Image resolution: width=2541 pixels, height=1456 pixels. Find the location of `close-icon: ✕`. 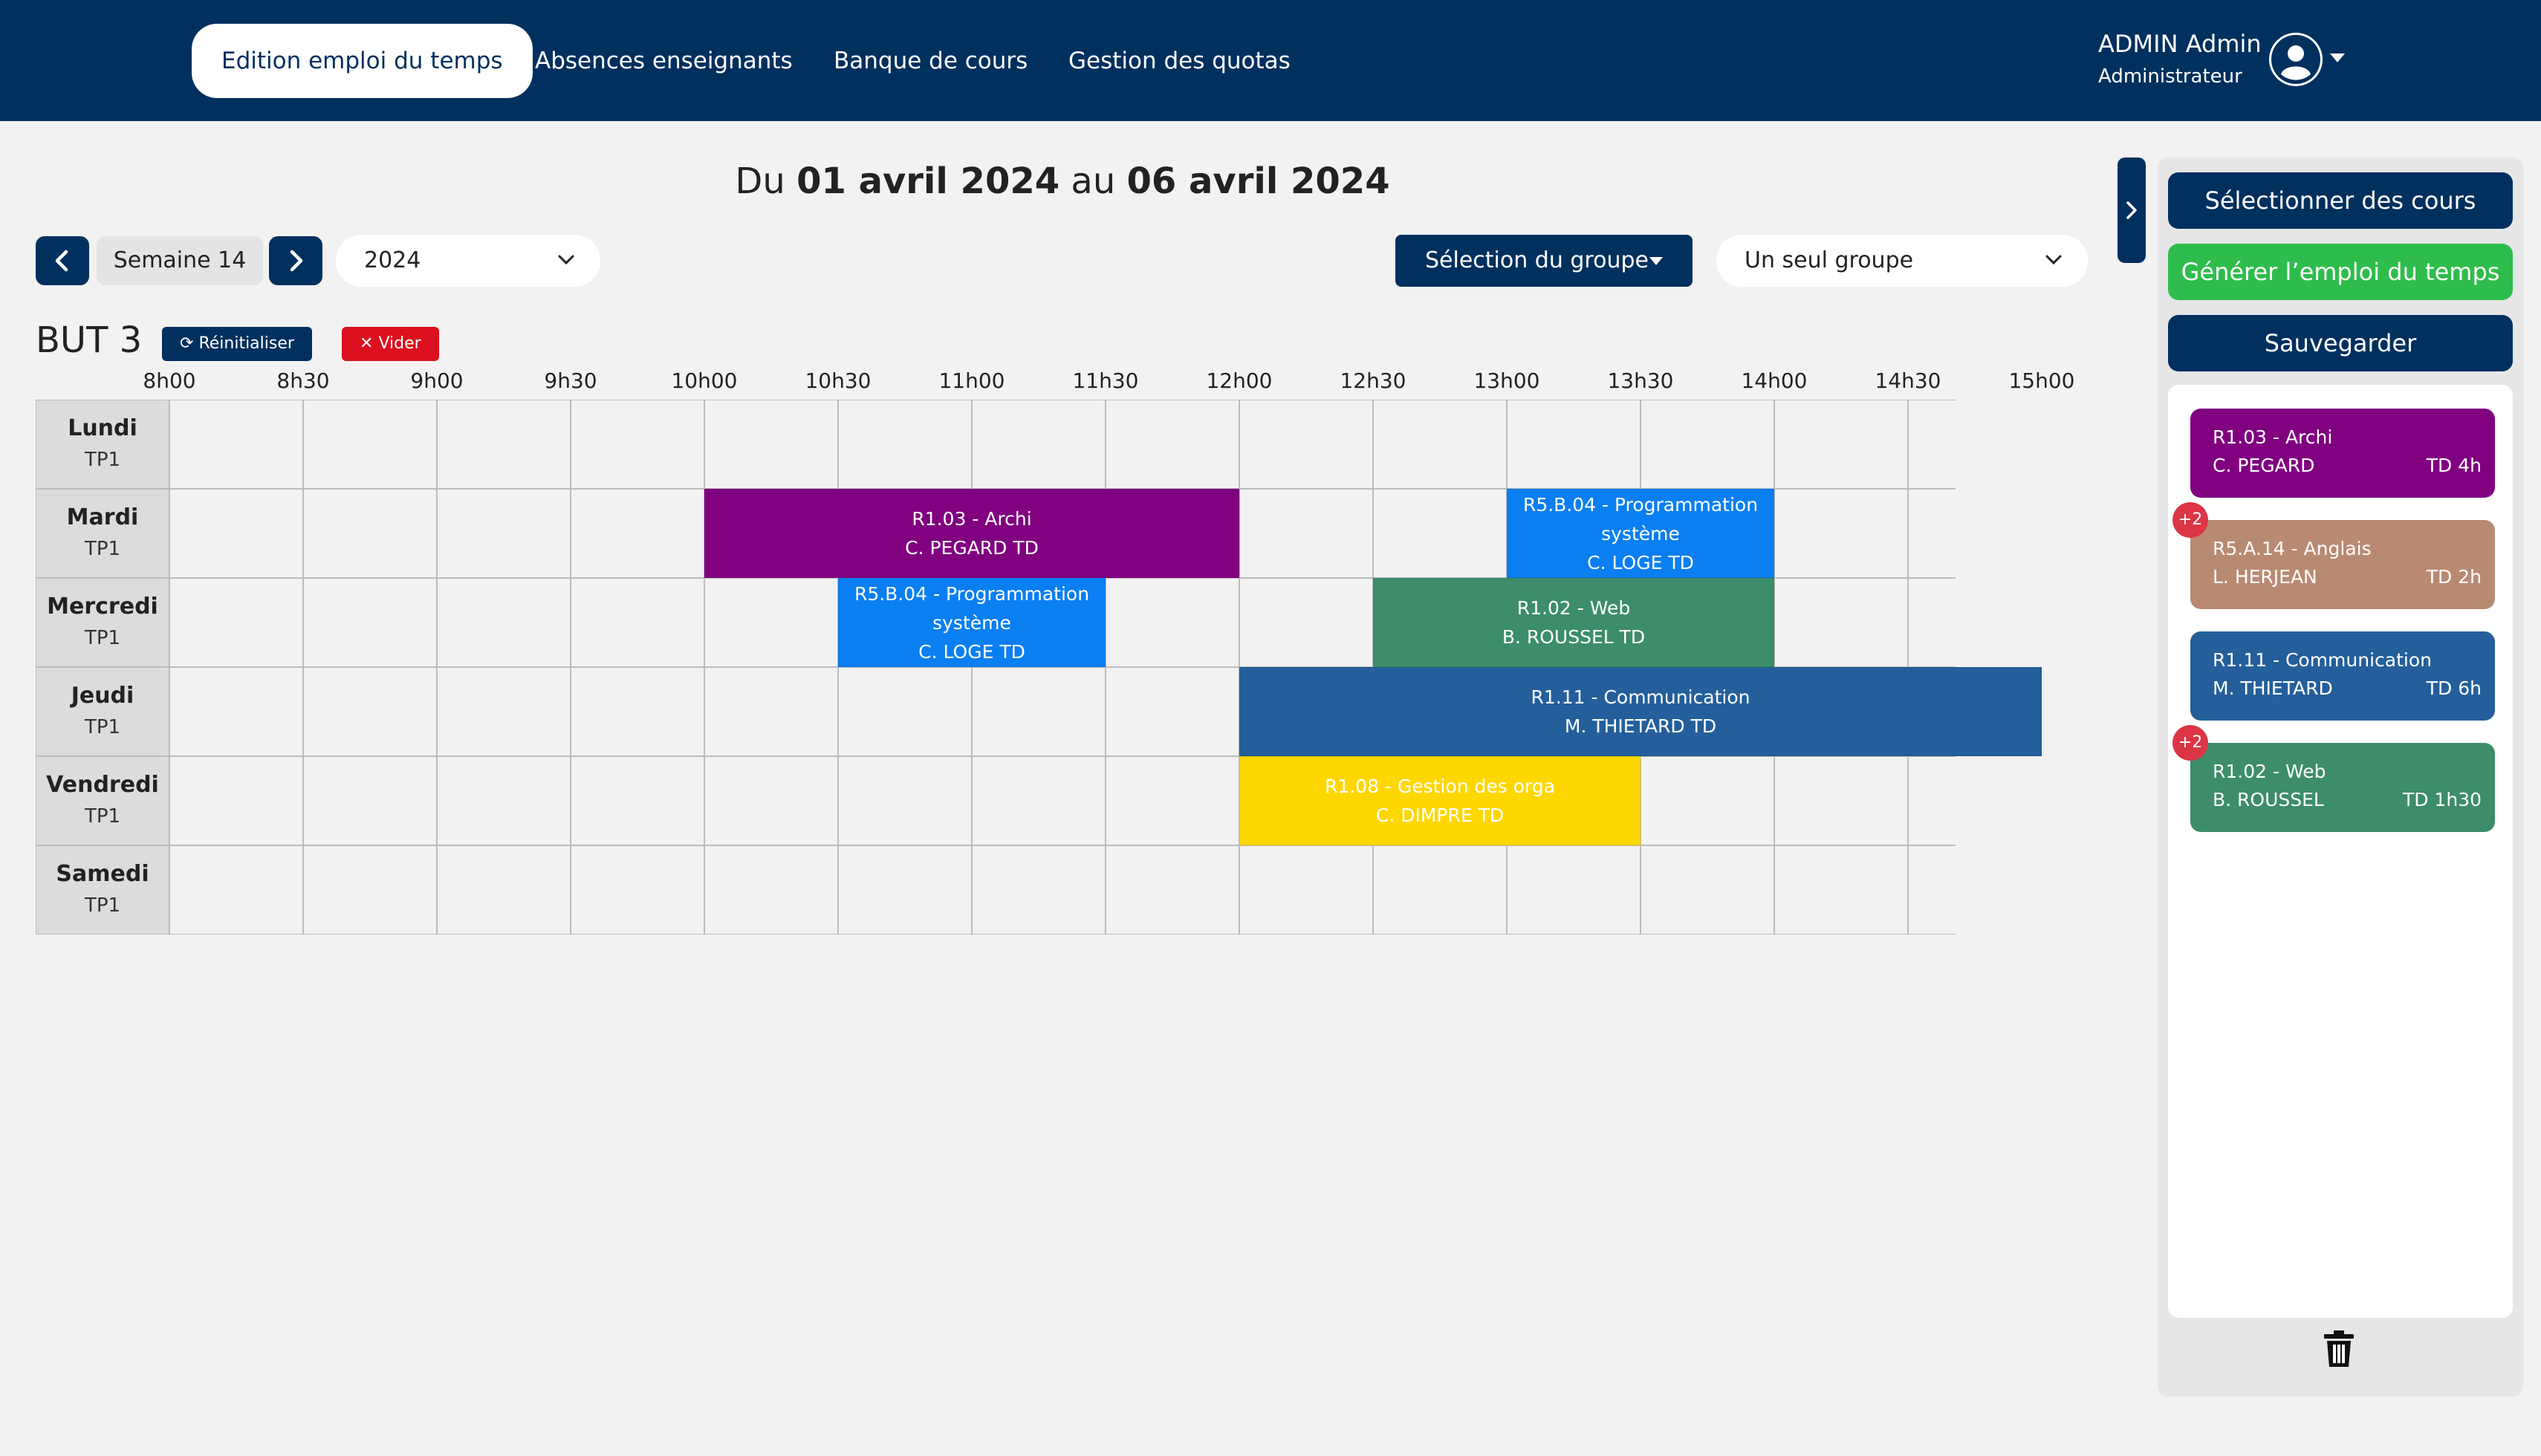

close-icon: ✕ is located at coordinates (367, 344).